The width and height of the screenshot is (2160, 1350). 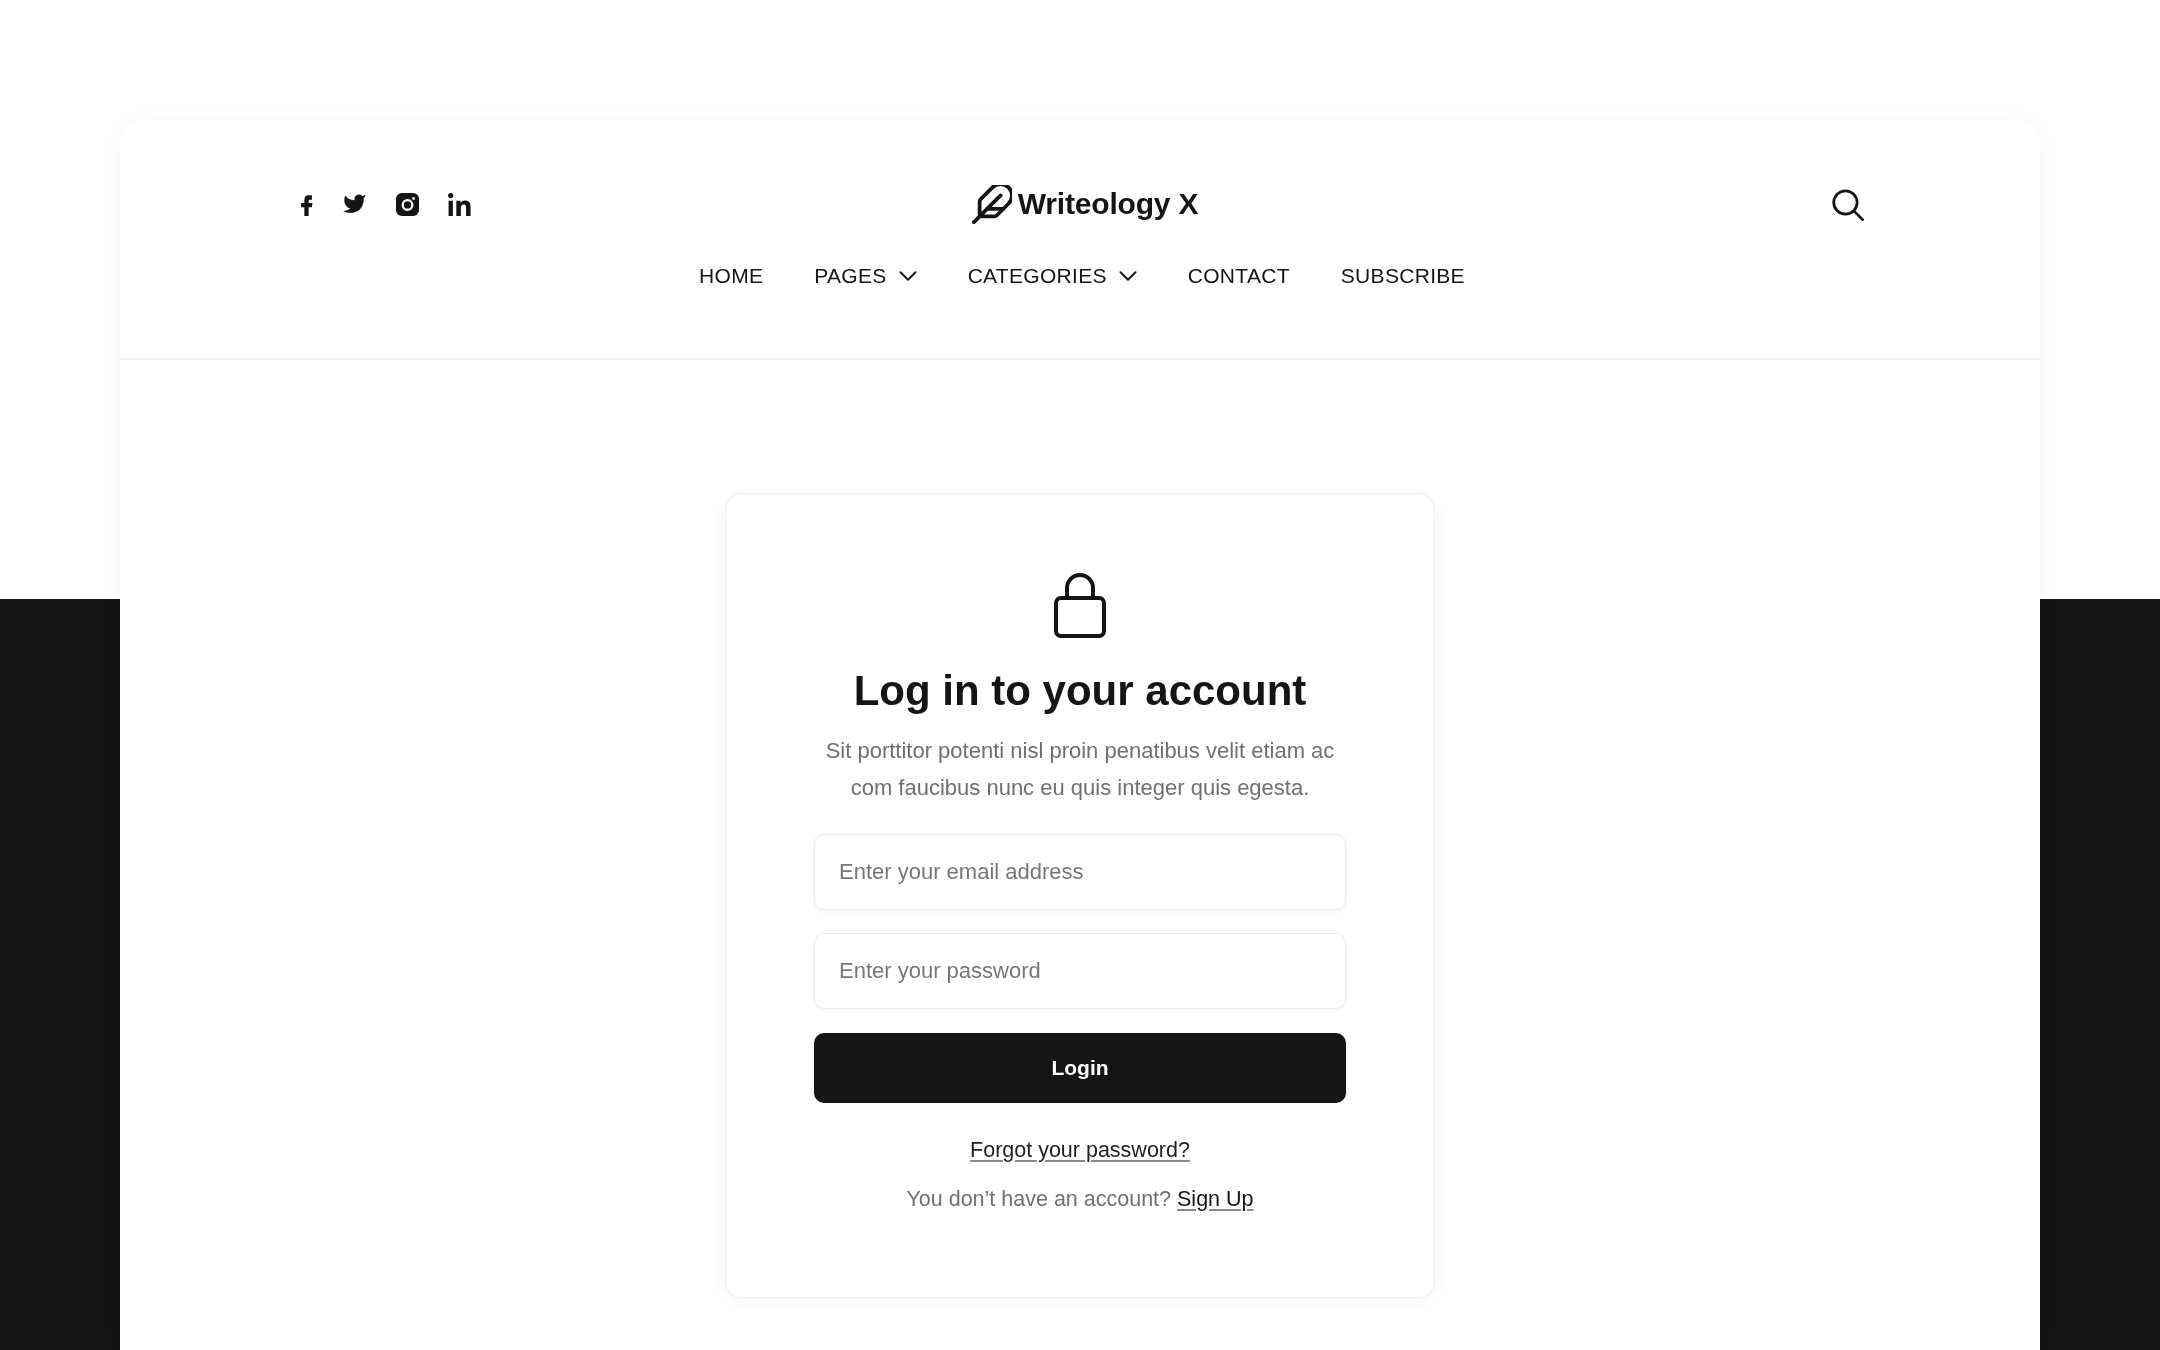 I want to click on nav-link: HOME, so click(x=731, y=276).